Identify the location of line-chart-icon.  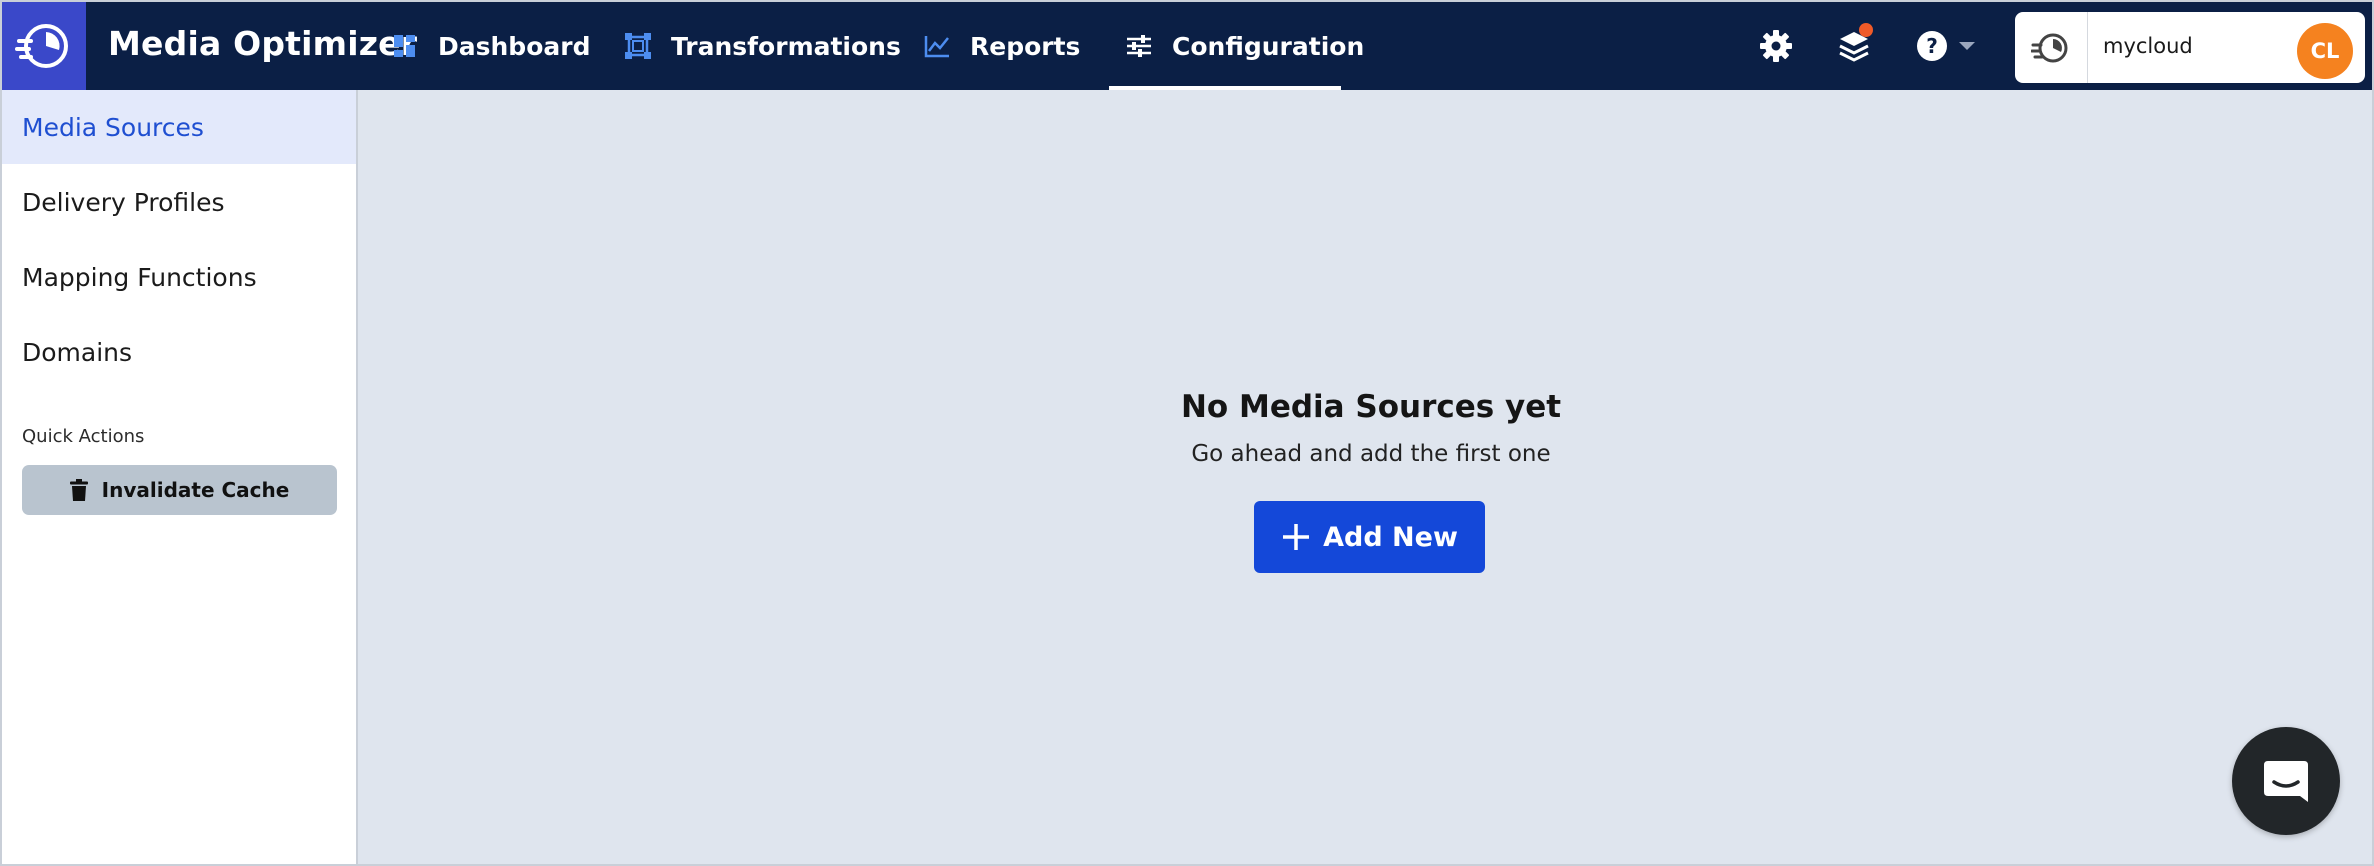
(937, 46).